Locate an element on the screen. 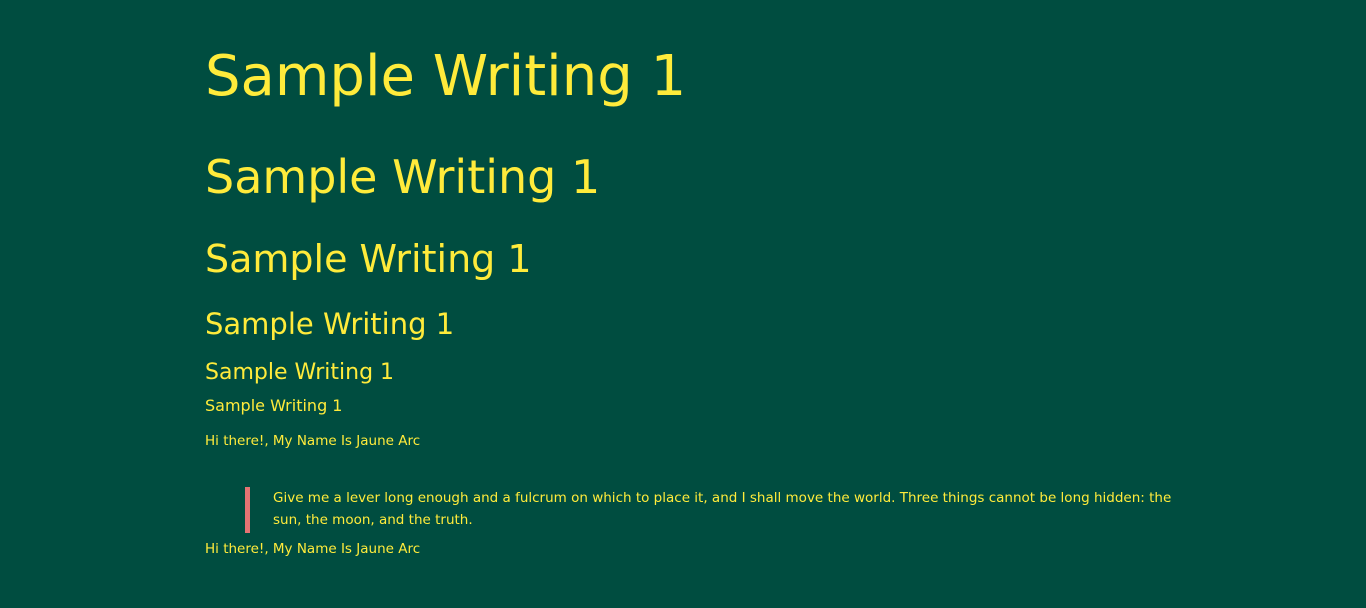 The width and height of the screenshot is (1366, 608). heading-1: Sample Writing 1 is located at coordinates (446, 76).